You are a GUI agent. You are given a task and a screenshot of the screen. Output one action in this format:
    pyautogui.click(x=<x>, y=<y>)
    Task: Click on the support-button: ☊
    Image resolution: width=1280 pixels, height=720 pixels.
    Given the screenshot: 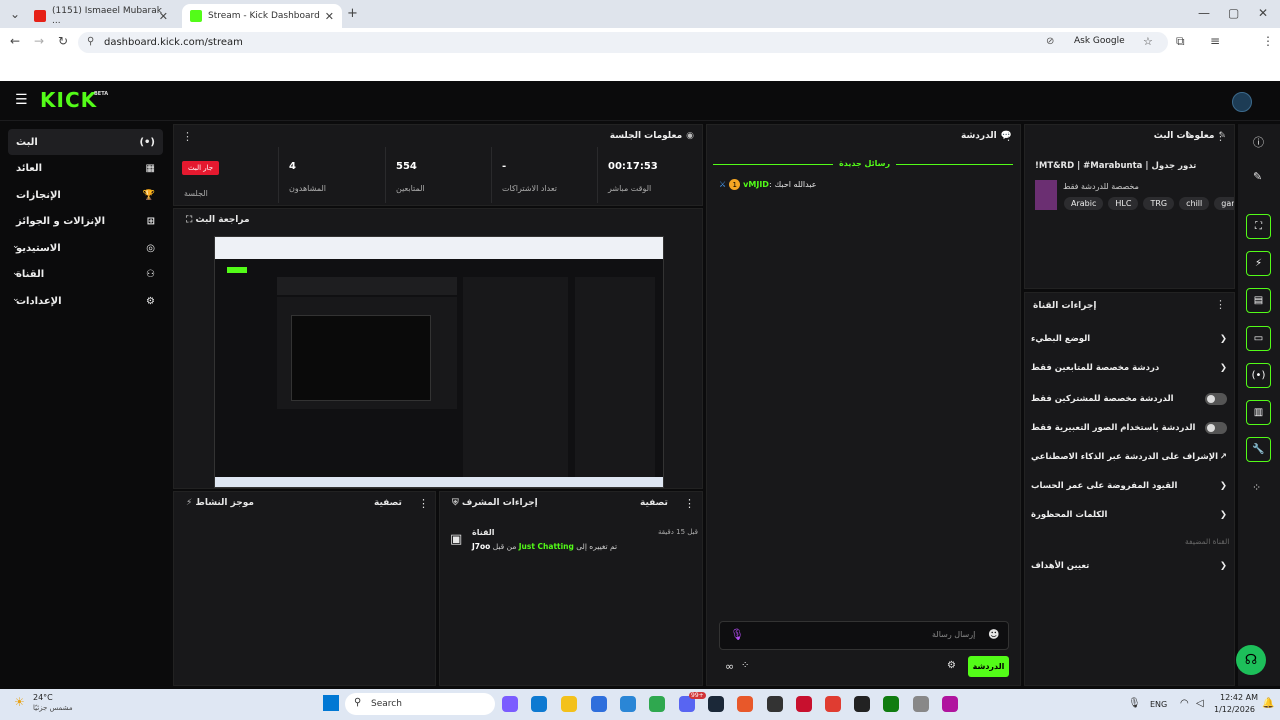 What is the action you would take?
    pyautogui.click(x=1251, y=660)
    